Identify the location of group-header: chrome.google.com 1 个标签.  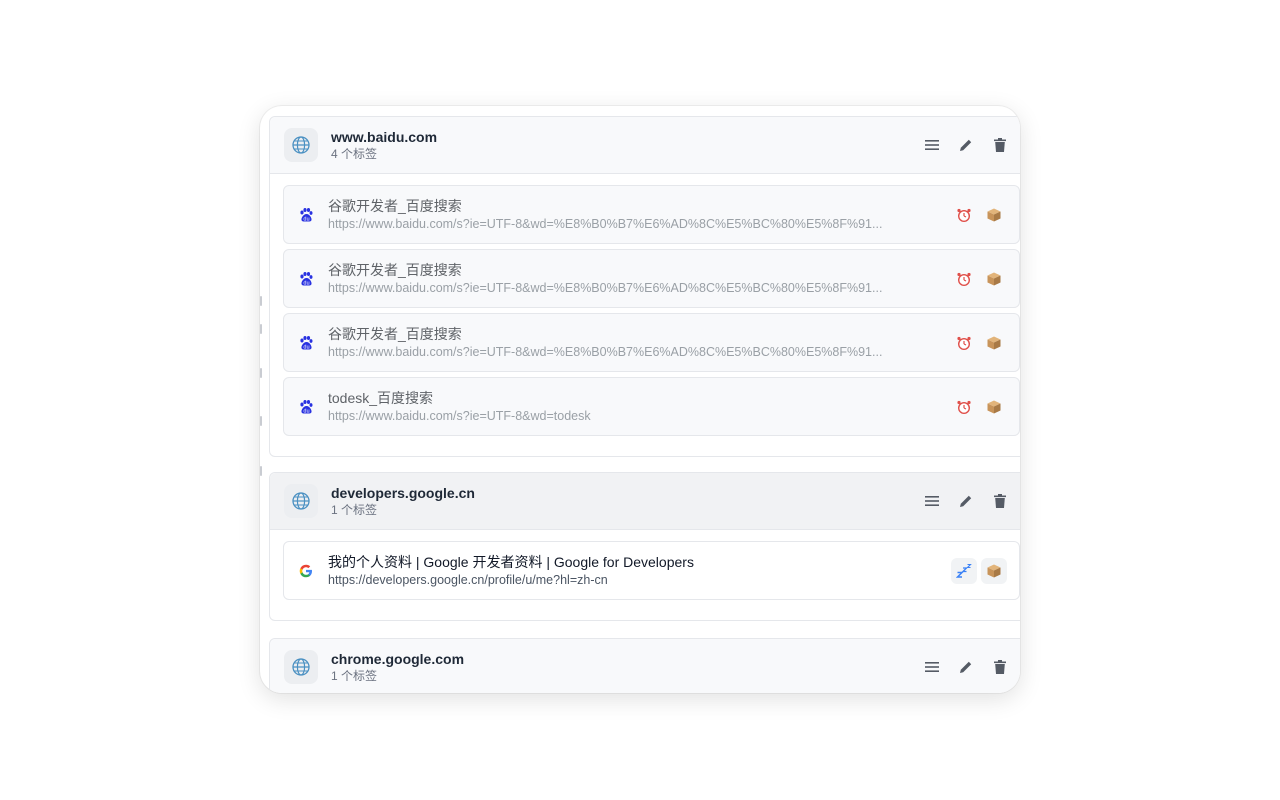
(645, 666).